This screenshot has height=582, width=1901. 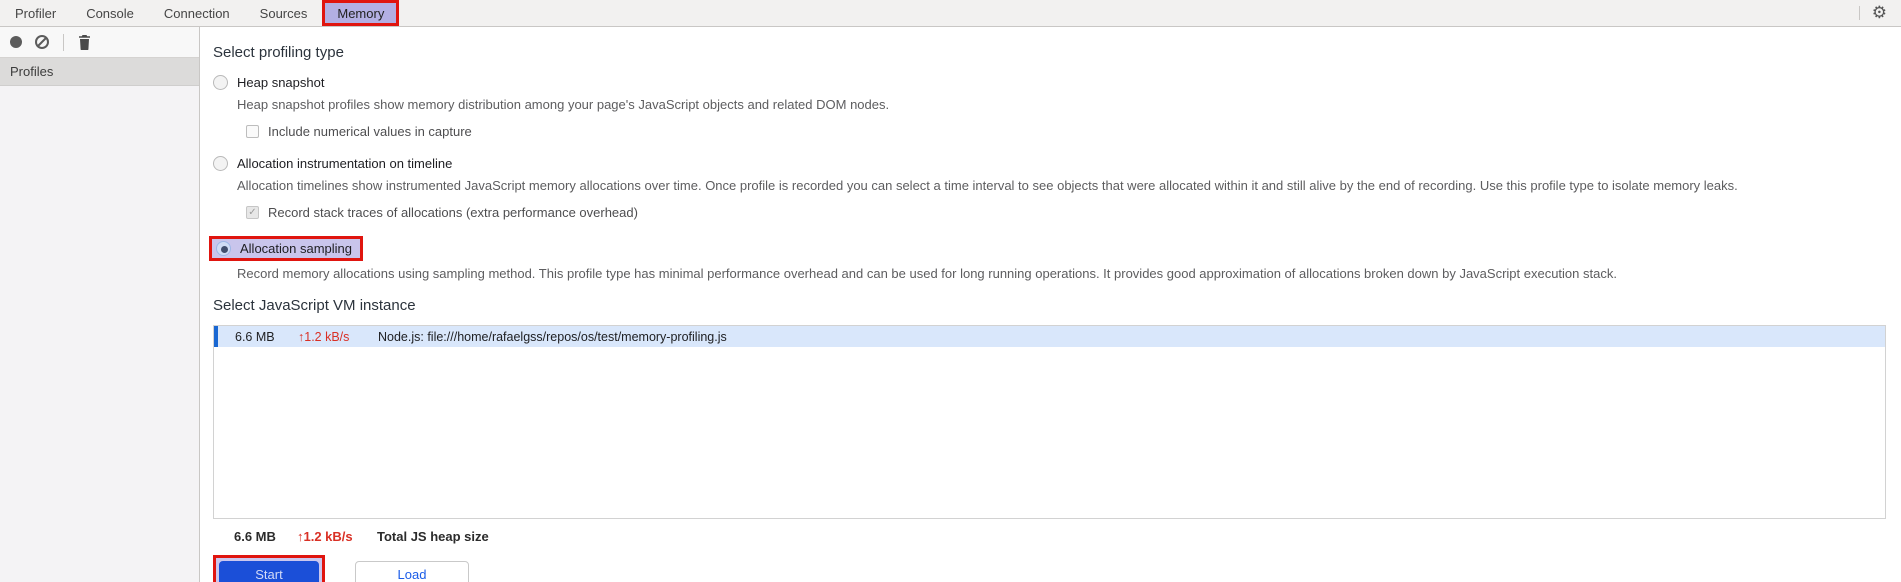 I want to click on toolbar-divider, so click(x=63, y=42).